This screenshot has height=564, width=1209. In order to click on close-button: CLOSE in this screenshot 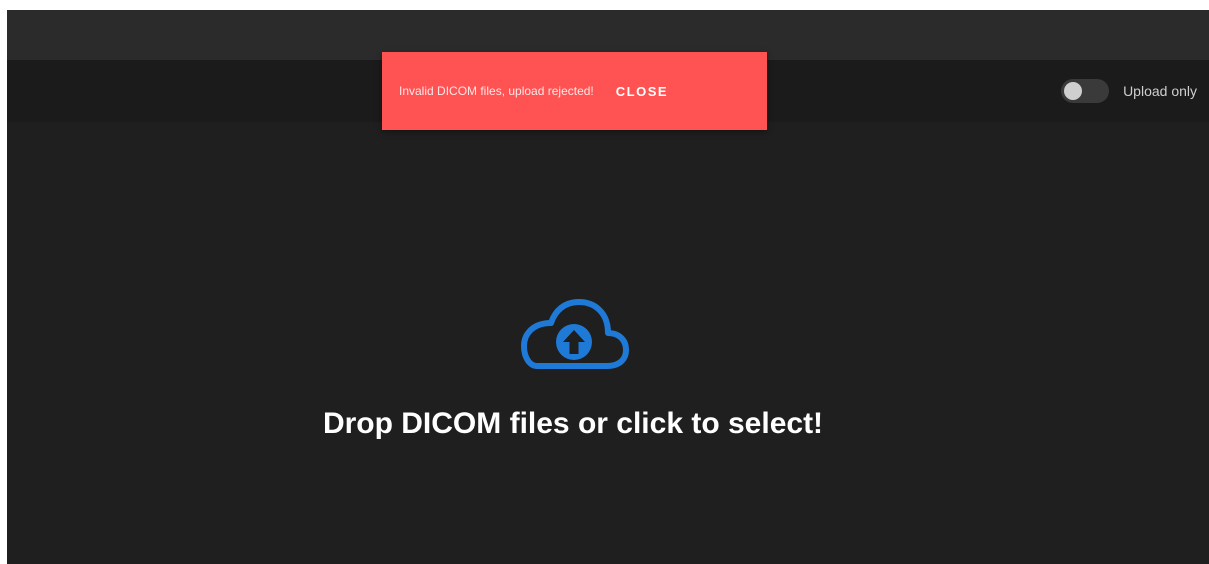, I will do `click(642, 91)`.